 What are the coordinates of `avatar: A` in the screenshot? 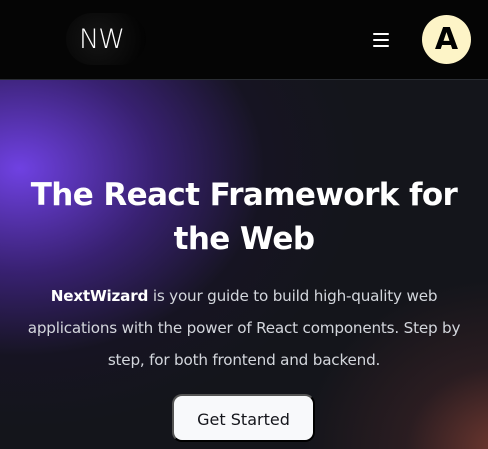 It's located at (446, 39).